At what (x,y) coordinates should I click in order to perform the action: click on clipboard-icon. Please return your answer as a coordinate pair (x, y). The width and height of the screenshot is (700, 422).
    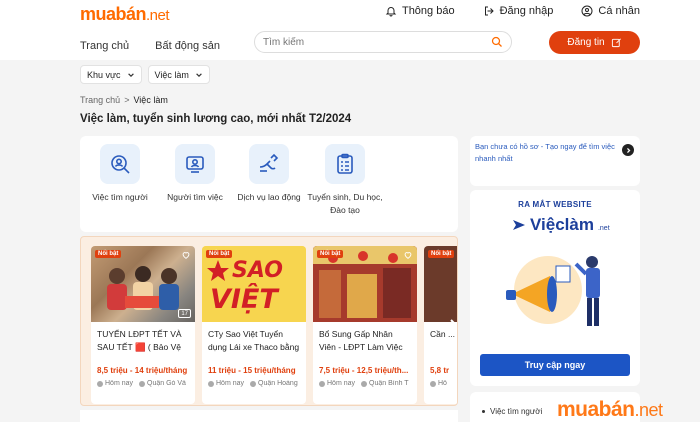
    Looking at the image, I should click on (345, 163).